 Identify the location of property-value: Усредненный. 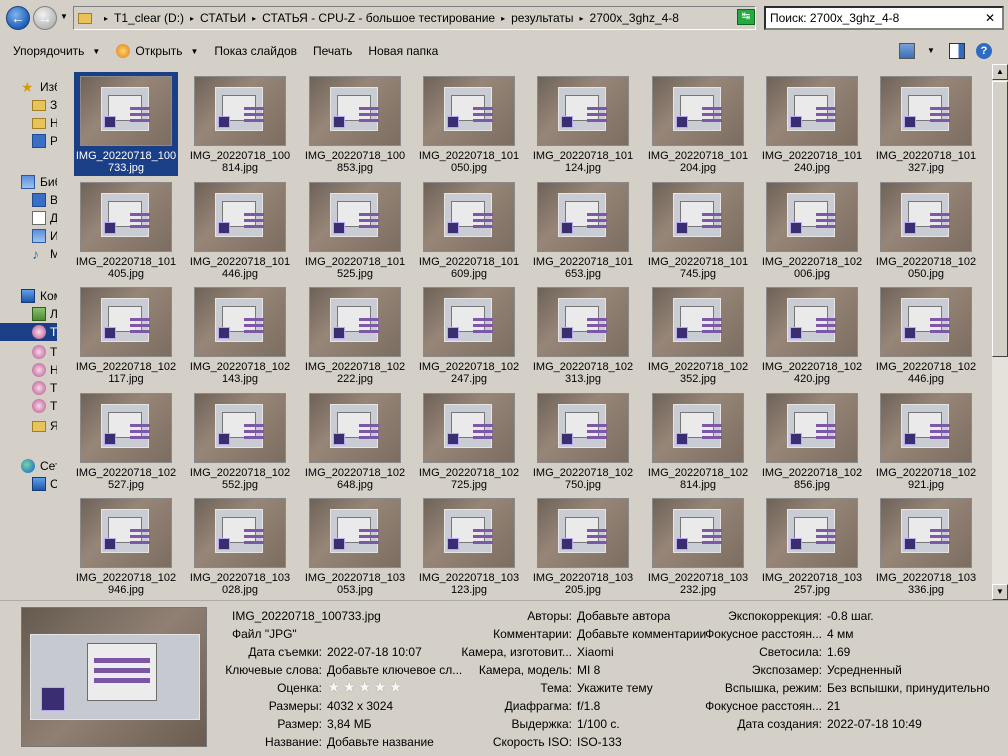
(864, 670).